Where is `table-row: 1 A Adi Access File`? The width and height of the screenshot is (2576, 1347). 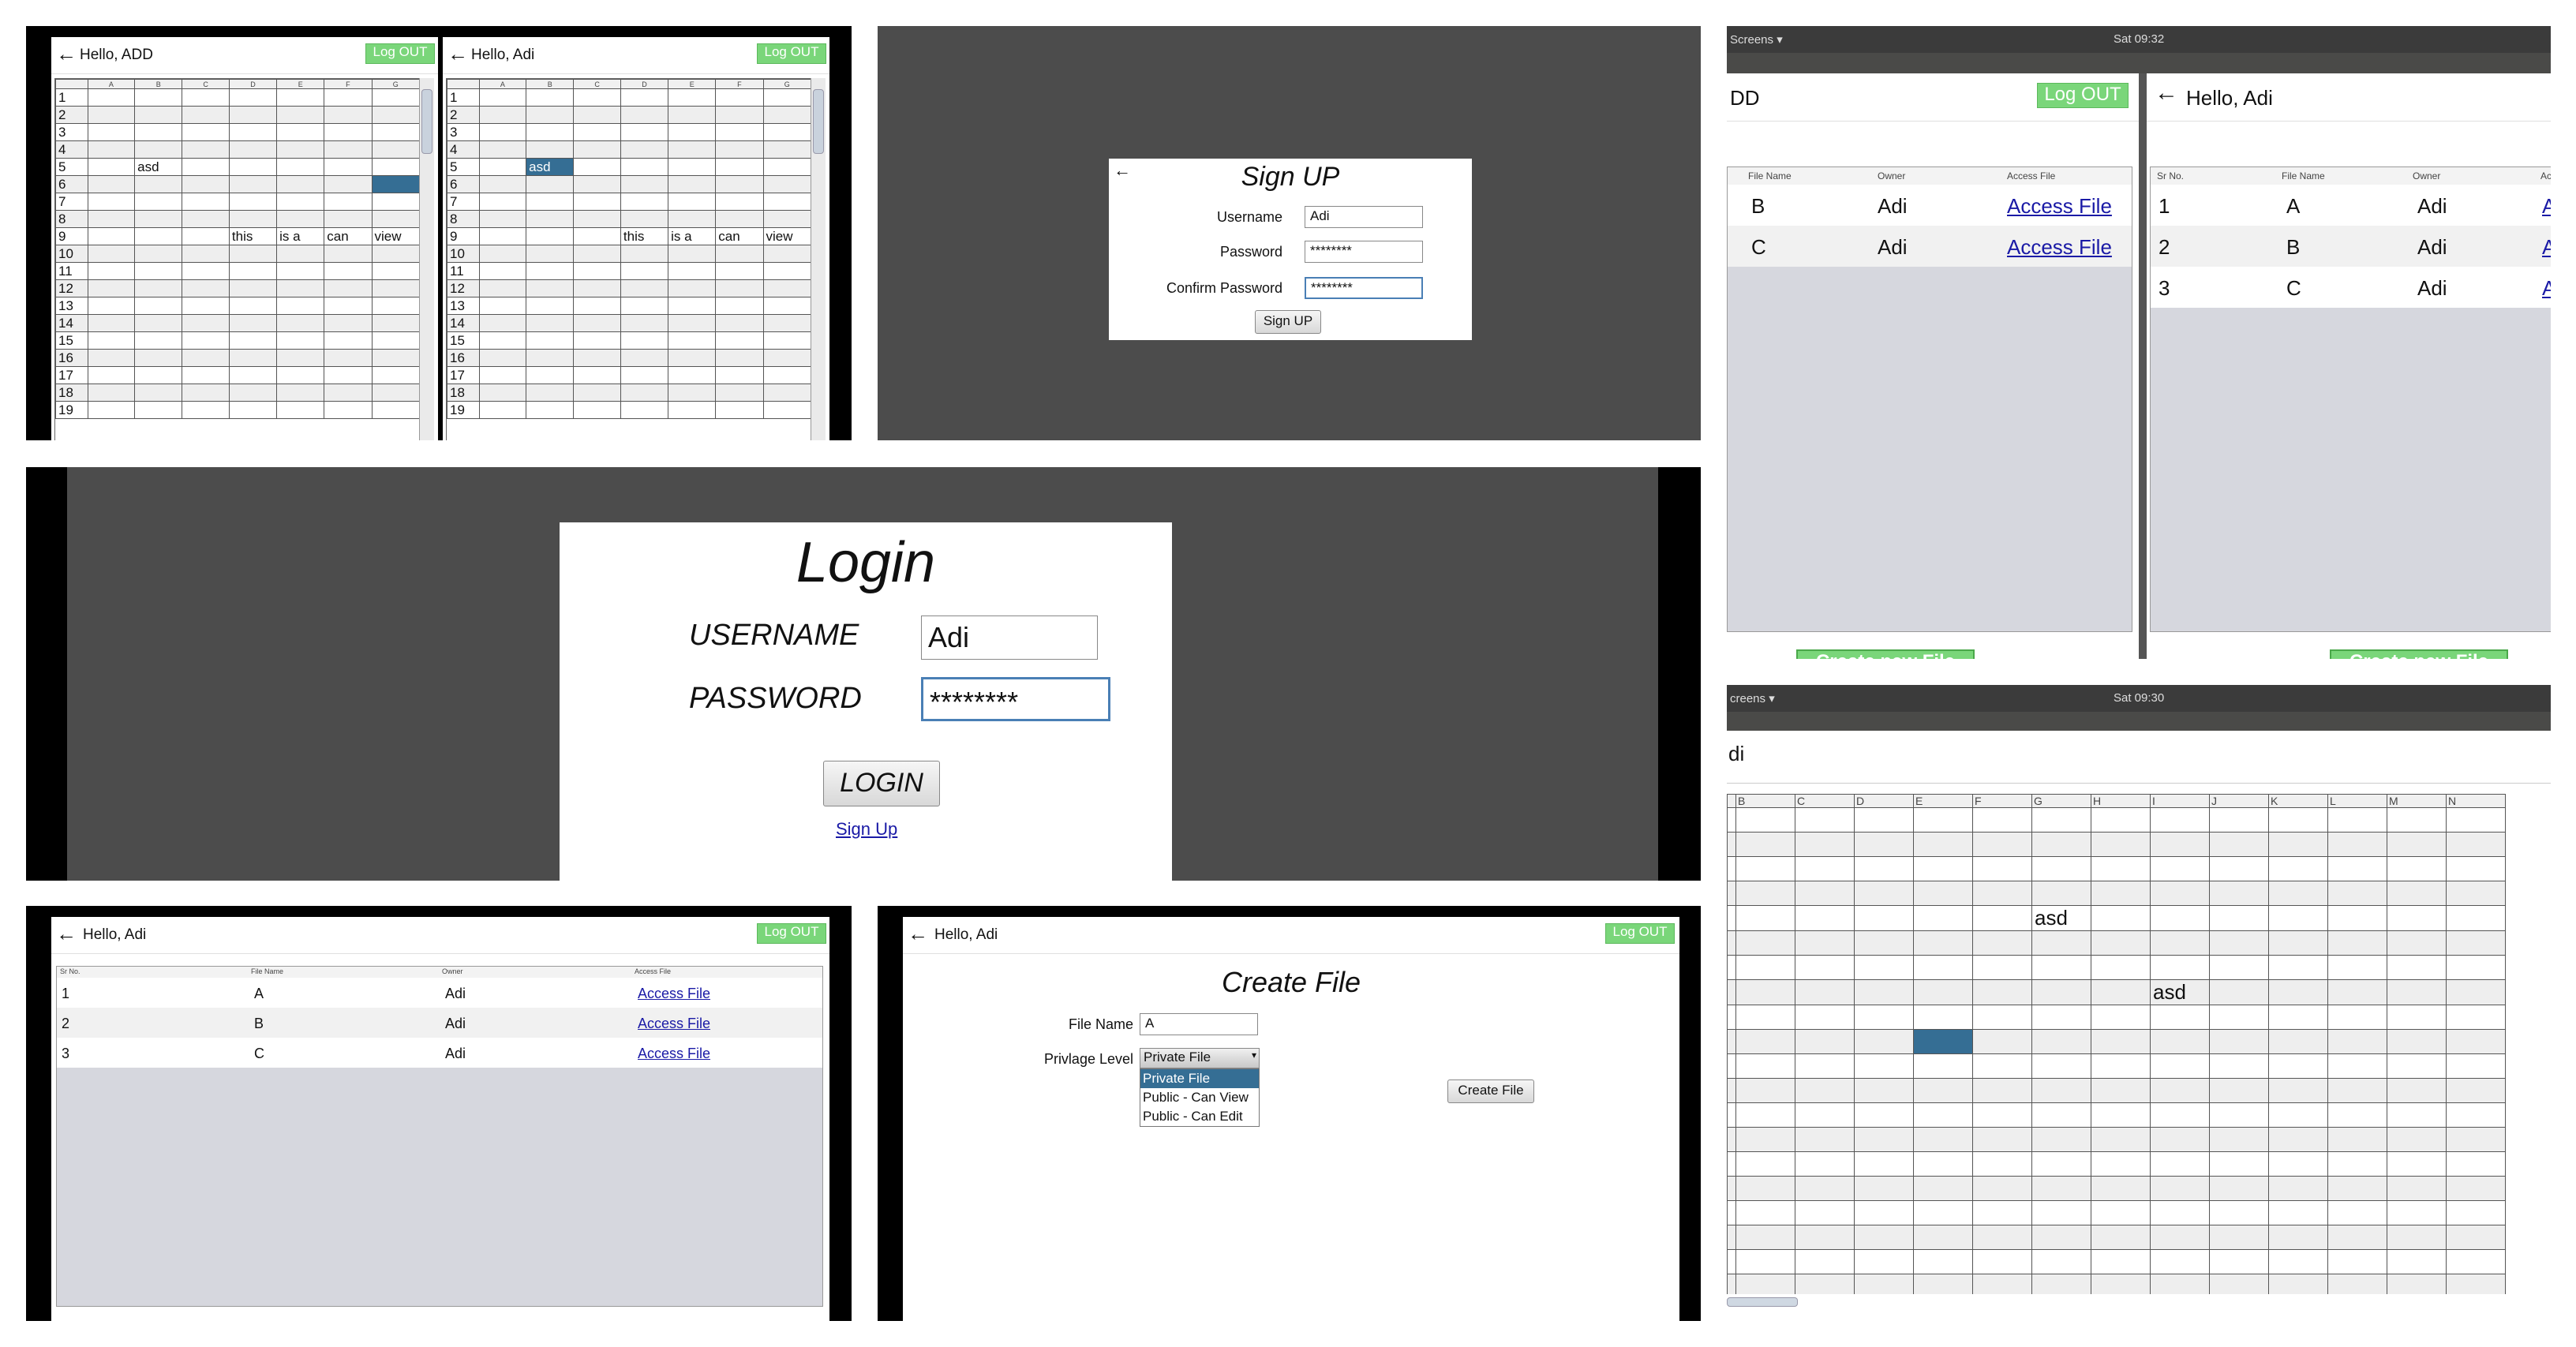 table-row: 1 A Adi Access File is located at coordinates (439, 993).